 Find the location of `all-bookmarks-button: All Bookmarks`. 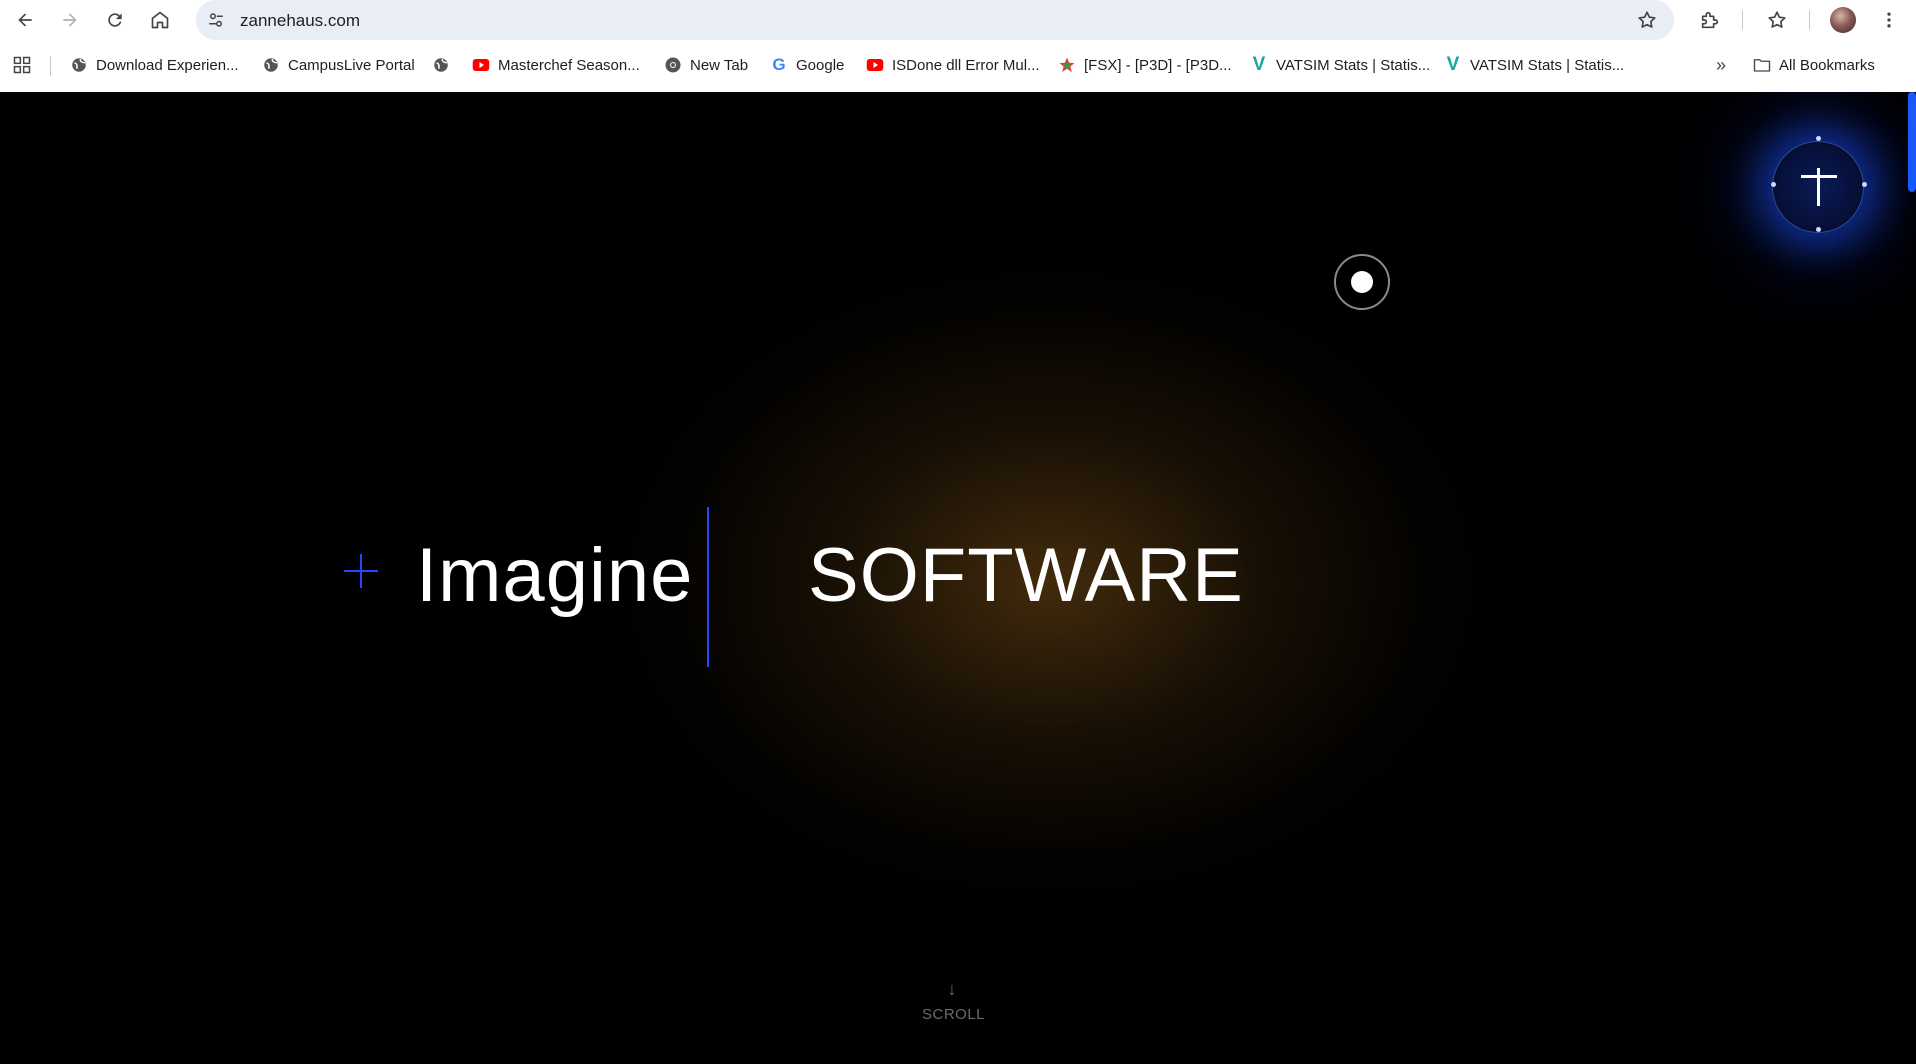

all-bookmarks-button: All Bookmarks is located at coordinates (1814, 65).